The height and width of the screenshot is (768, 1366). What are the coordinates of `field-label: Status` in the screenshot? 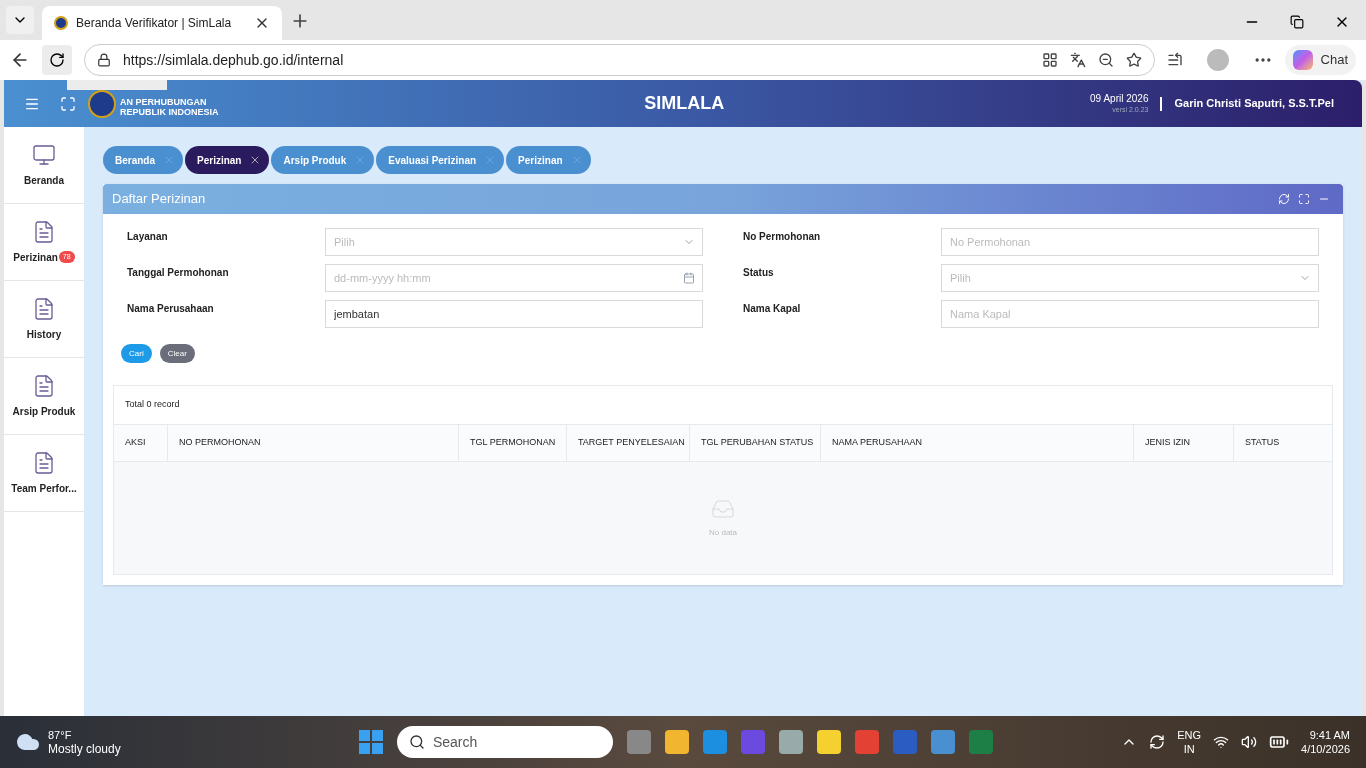 It's located at (759, 273).